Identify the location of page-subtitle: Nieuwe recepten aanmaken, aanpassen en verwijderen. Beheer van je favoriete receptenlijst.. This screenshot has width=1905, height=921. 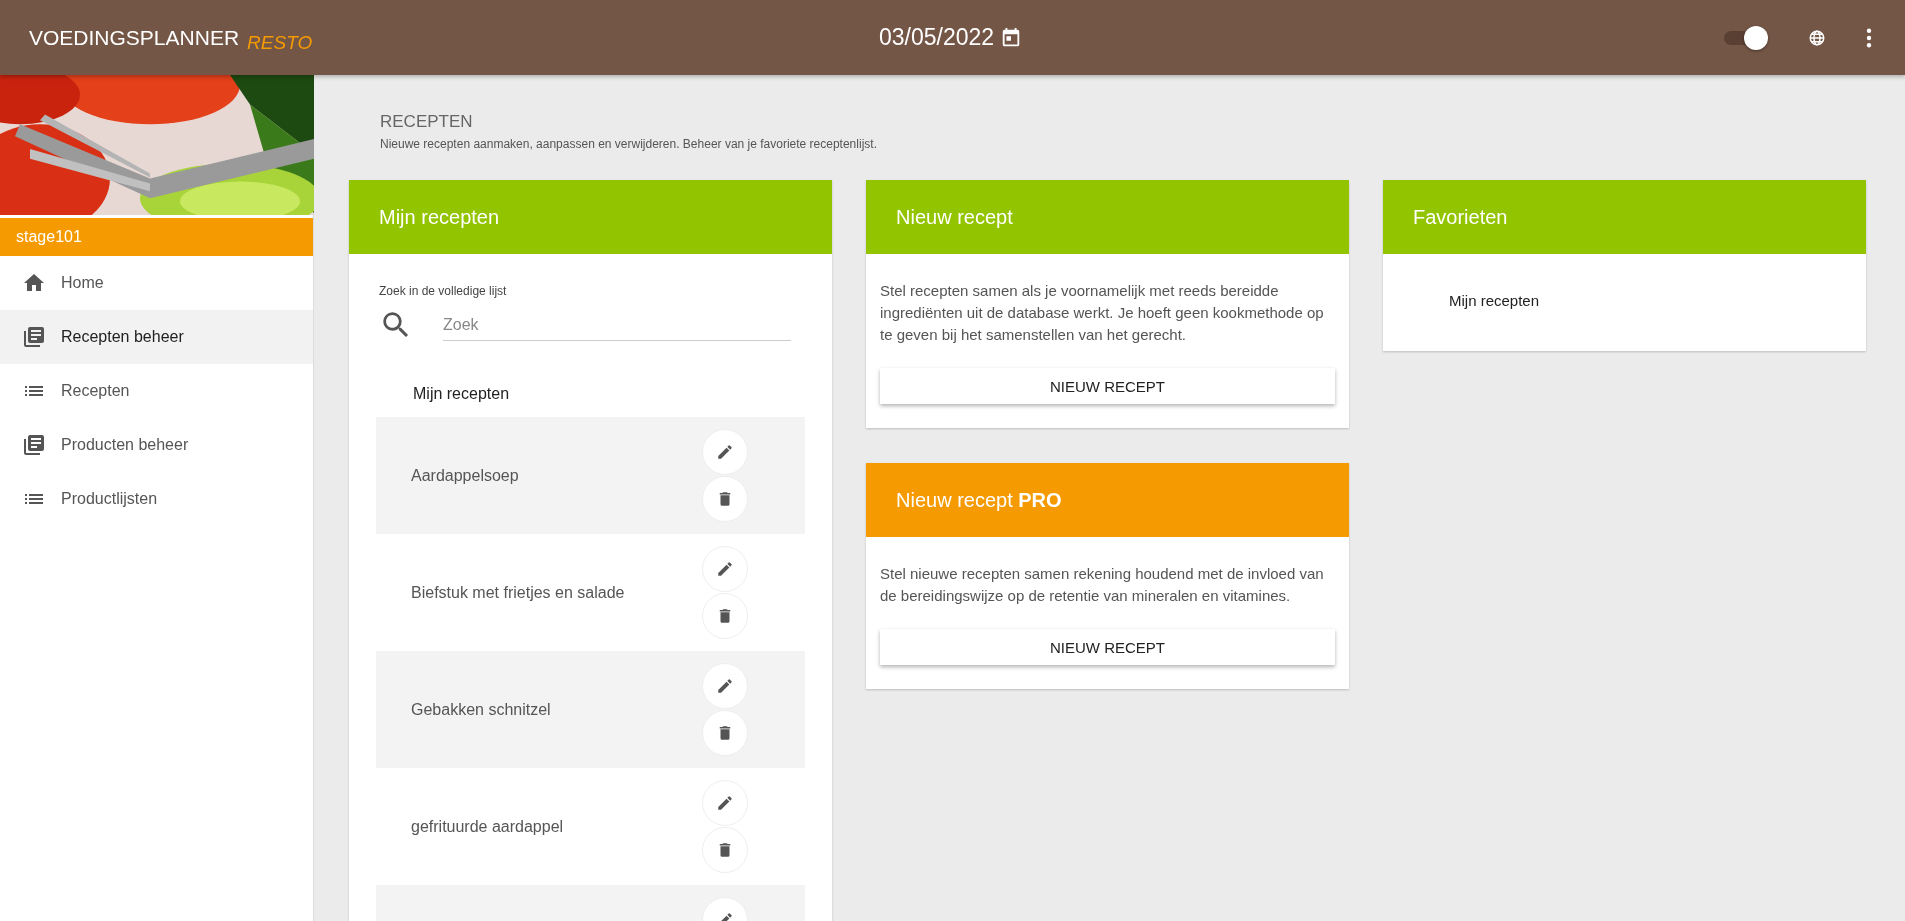
(629, 144).